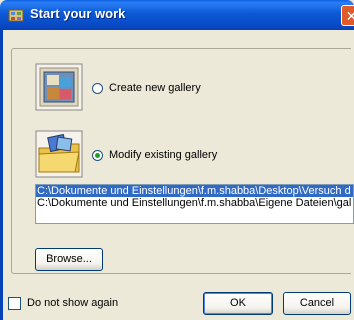 This screenshot has width=354, height=320. I want to click on do-not-show-checkbox, so click(14, 303).